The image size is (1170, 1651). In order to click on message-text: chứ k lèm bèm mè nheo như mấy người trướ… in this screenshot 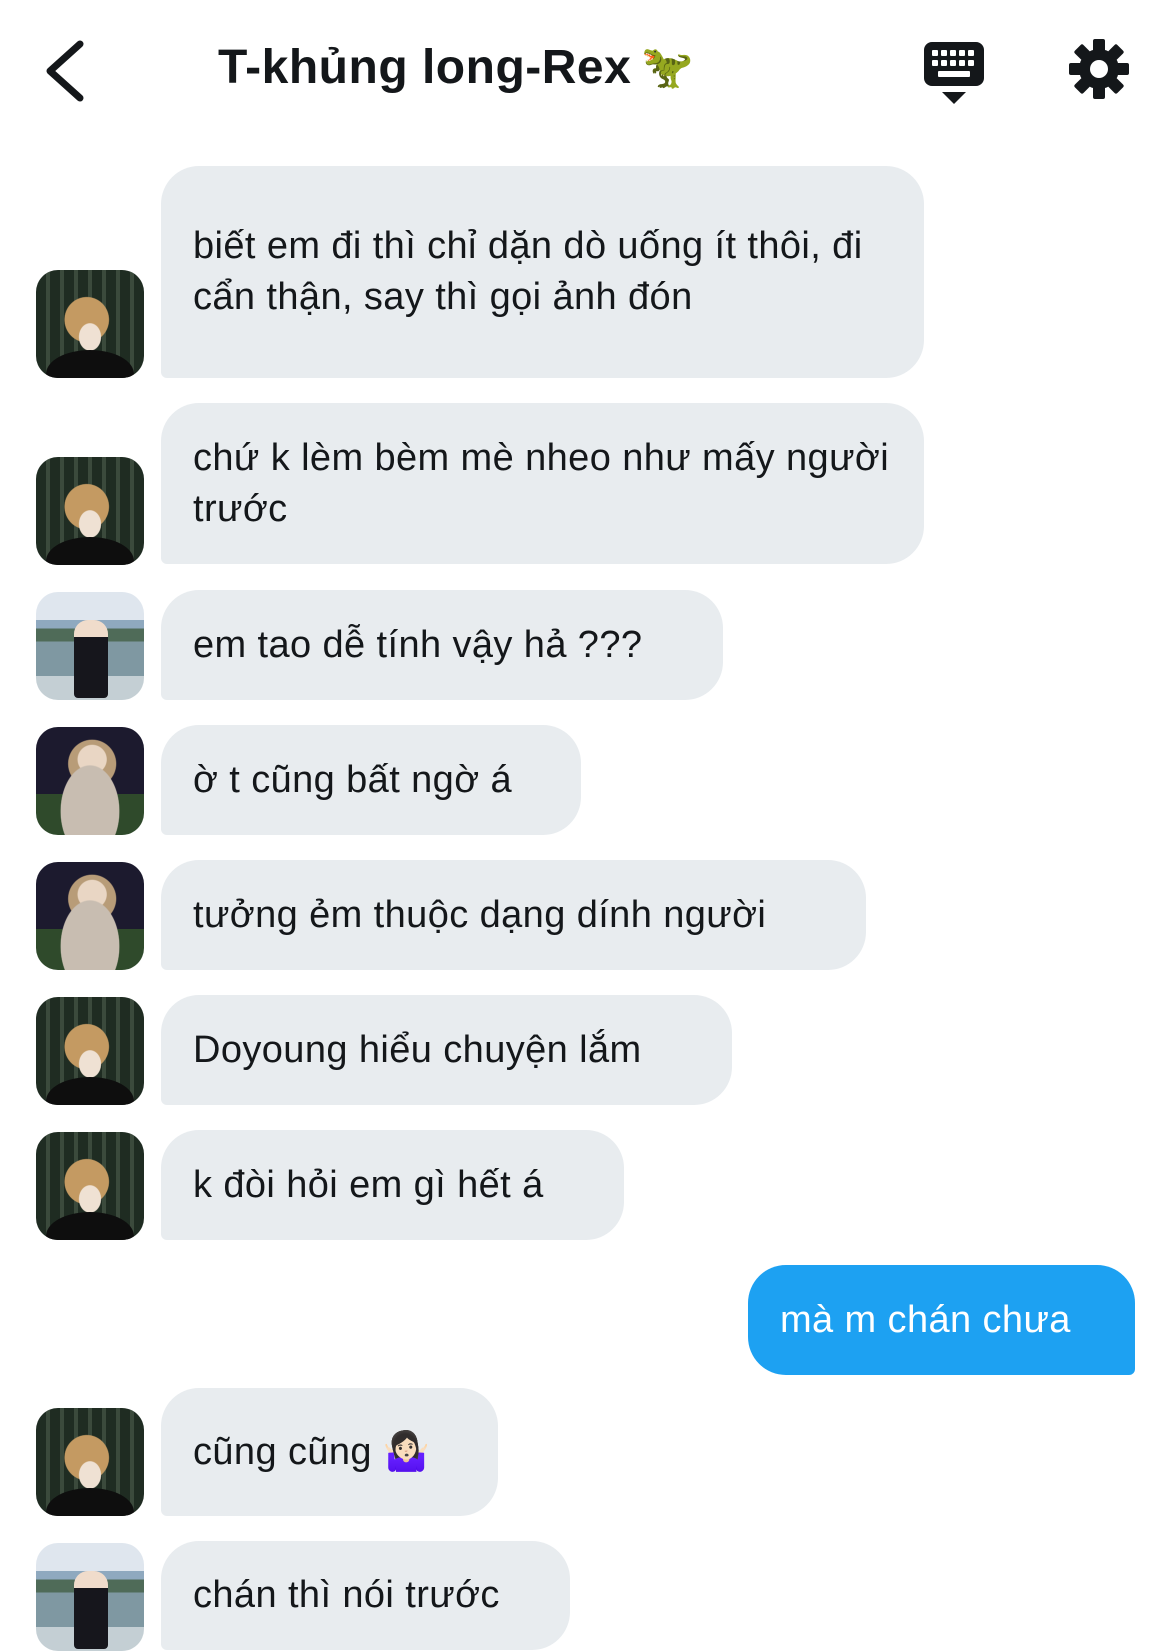, I will do `click(541, 483)`.